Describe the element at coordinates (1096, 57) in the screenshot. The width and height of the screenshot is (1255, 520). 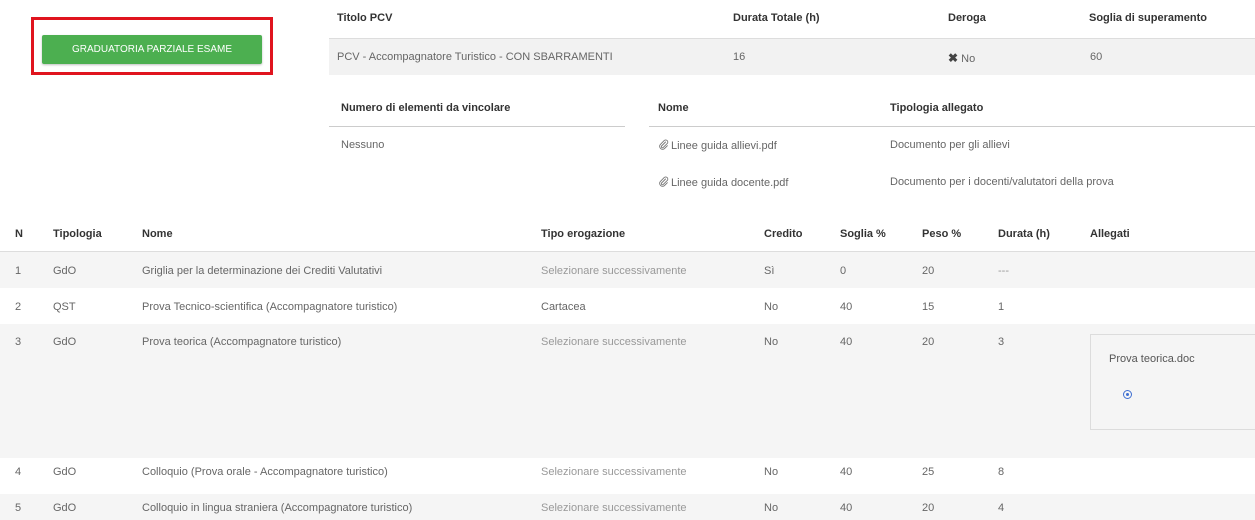
I see `pcv-threshold: 60` at that location.